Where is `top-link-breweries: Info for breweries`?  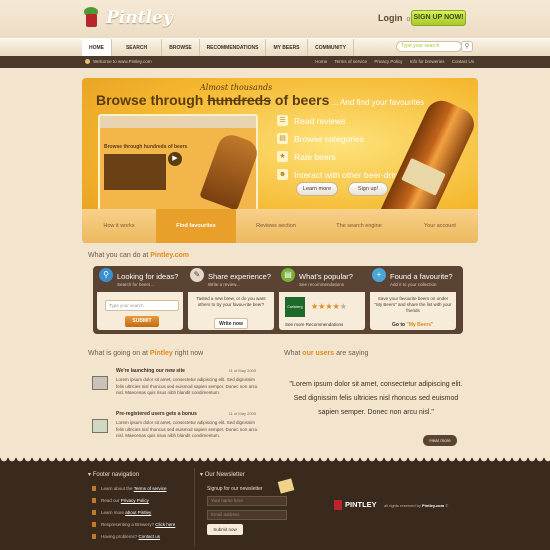 top-link-breweries: Info for breweries is located at coordinates (427, 61).